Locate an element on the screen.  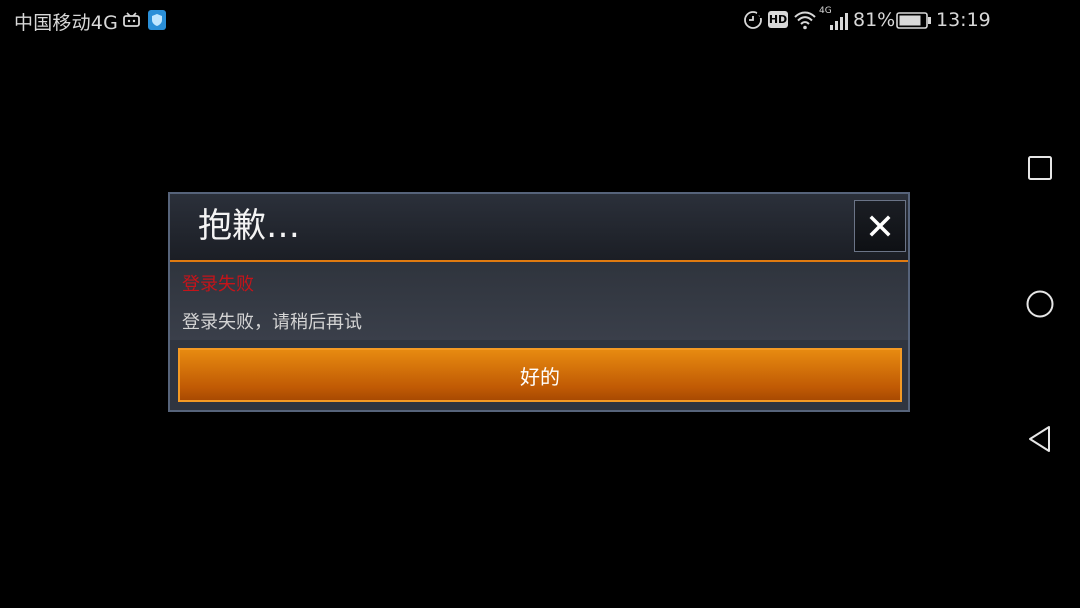
recent-apps-icon is located at coordinates (1040, 168).